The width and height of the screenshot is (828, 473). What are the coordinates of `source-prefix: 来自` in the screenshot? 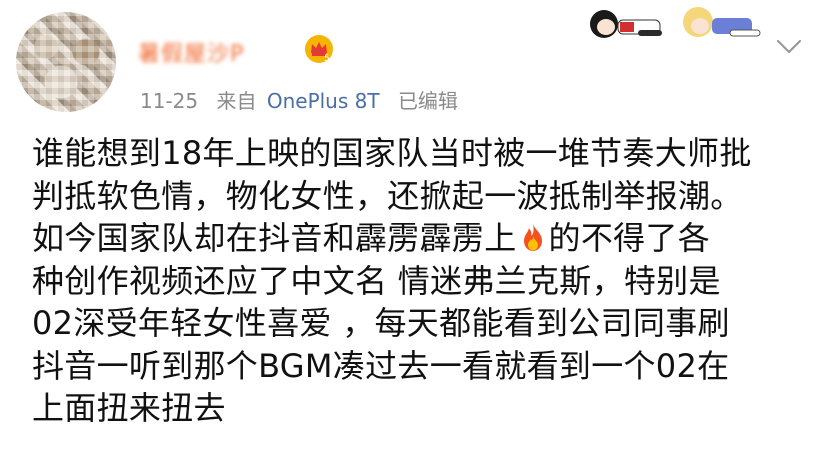 It's located at (236, 101).